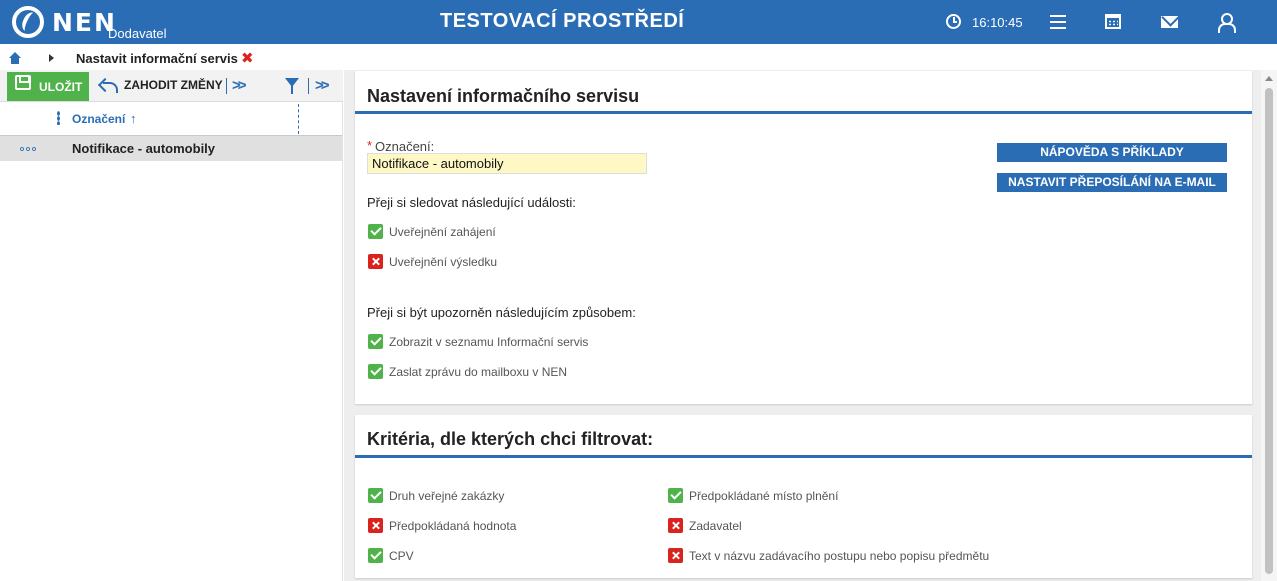  I want to click on notify-list-label: Zobrazit v seznamu Informační servis, so click(489, 342).